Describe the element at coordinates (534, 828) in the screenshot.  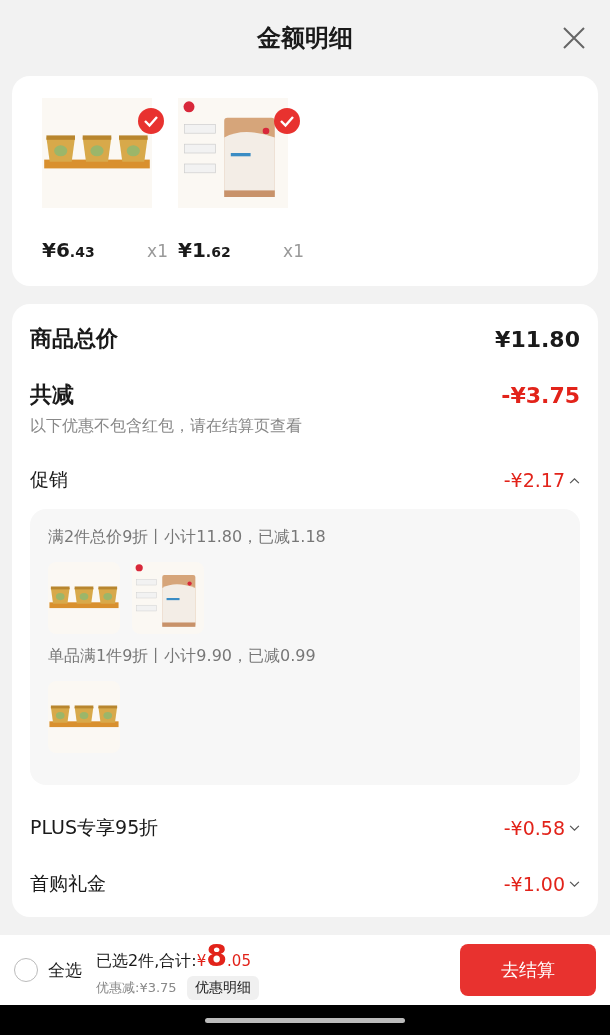
I see `discount-value: -¥0.58` at that location.